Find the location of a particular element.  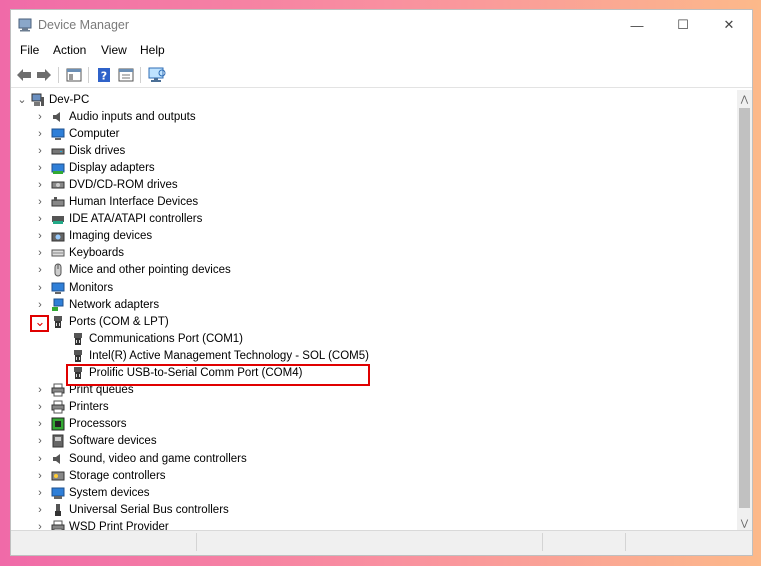

tree-category-item: › WSD Print Provider is located at coordinates (102, 524).